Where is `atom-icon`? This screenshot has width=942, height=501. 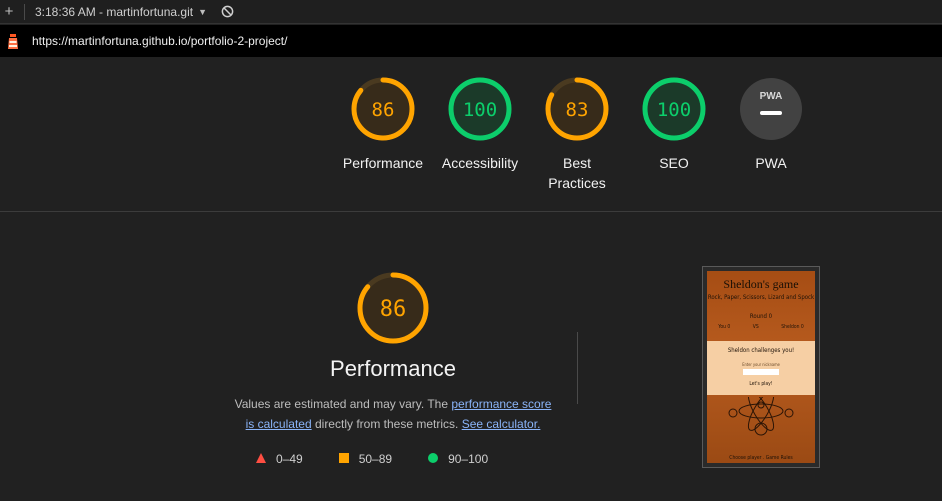
atom-icon is located at coordinates (761, 416).